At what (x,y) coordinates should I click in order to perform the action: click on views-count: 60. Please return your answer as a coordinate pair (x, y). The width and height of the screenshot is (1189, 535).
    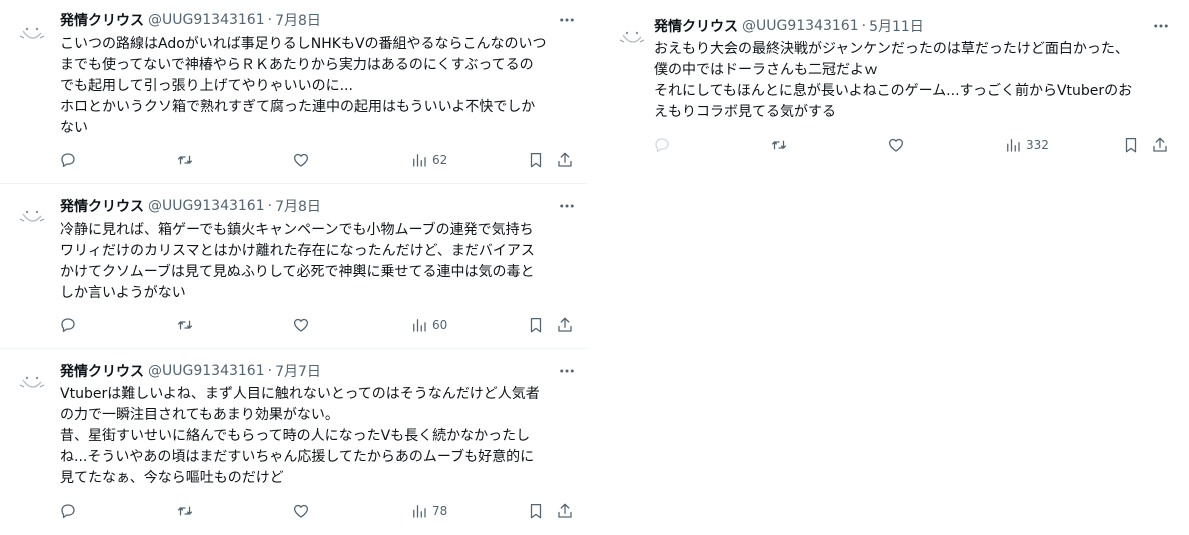
    Looking at the image, I should click on (440, 325).